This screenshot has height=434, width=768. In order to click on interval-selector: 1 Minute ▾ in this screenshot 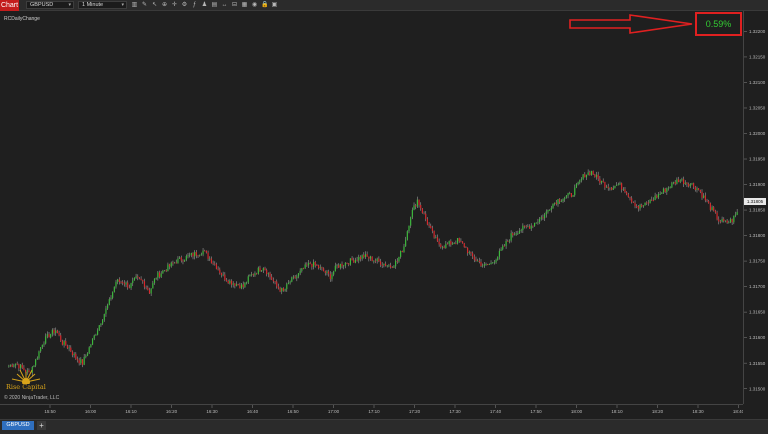, I will do `click(102, 5)`.